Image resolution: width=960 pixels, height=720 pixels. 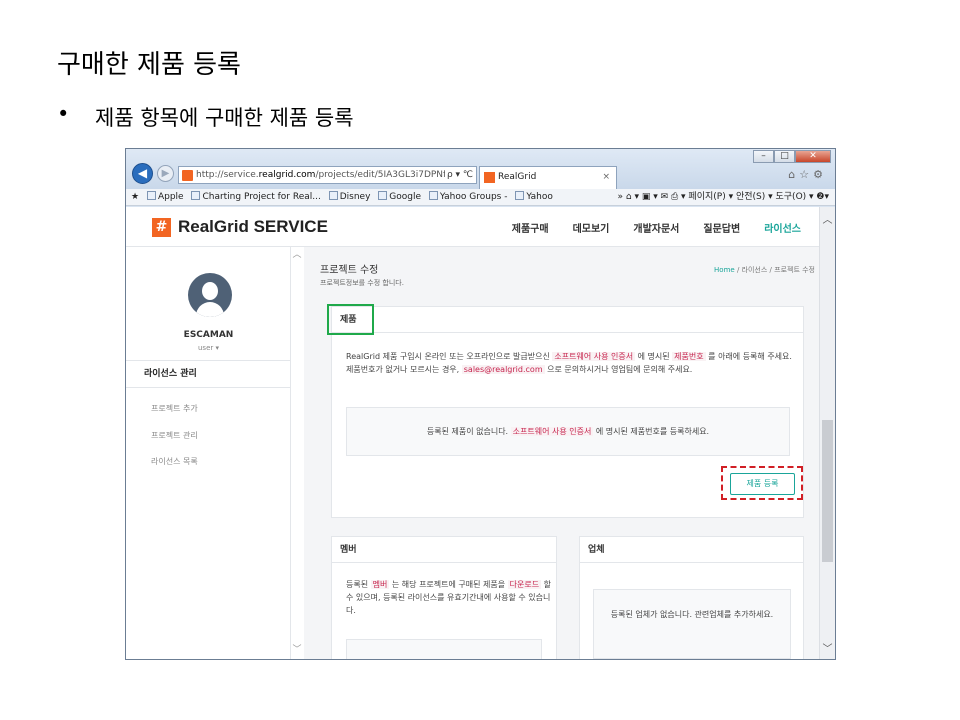 I want to click on home-star-gear-icons: ⌂☆⚙, so click(x=807, y=174).